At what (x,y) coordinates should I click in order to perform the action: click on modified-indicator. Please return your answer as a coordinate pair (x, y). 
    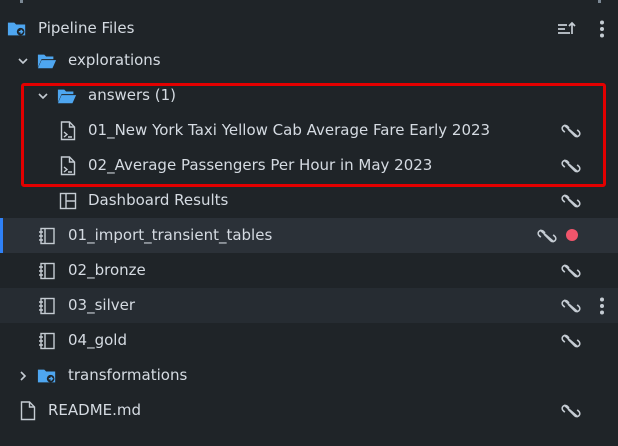
    Looking at the image, I should click on (572, 235).